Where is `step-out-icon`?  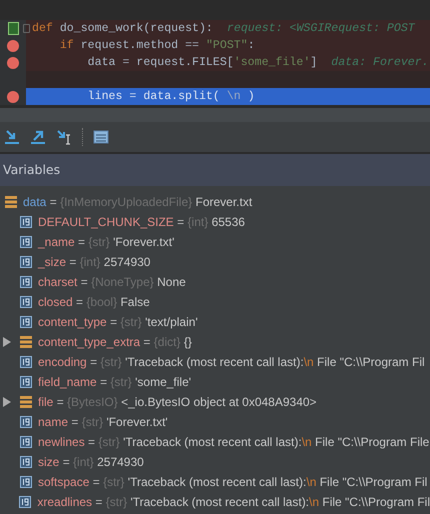 step-out-icon is located at coordinates (38, 137).